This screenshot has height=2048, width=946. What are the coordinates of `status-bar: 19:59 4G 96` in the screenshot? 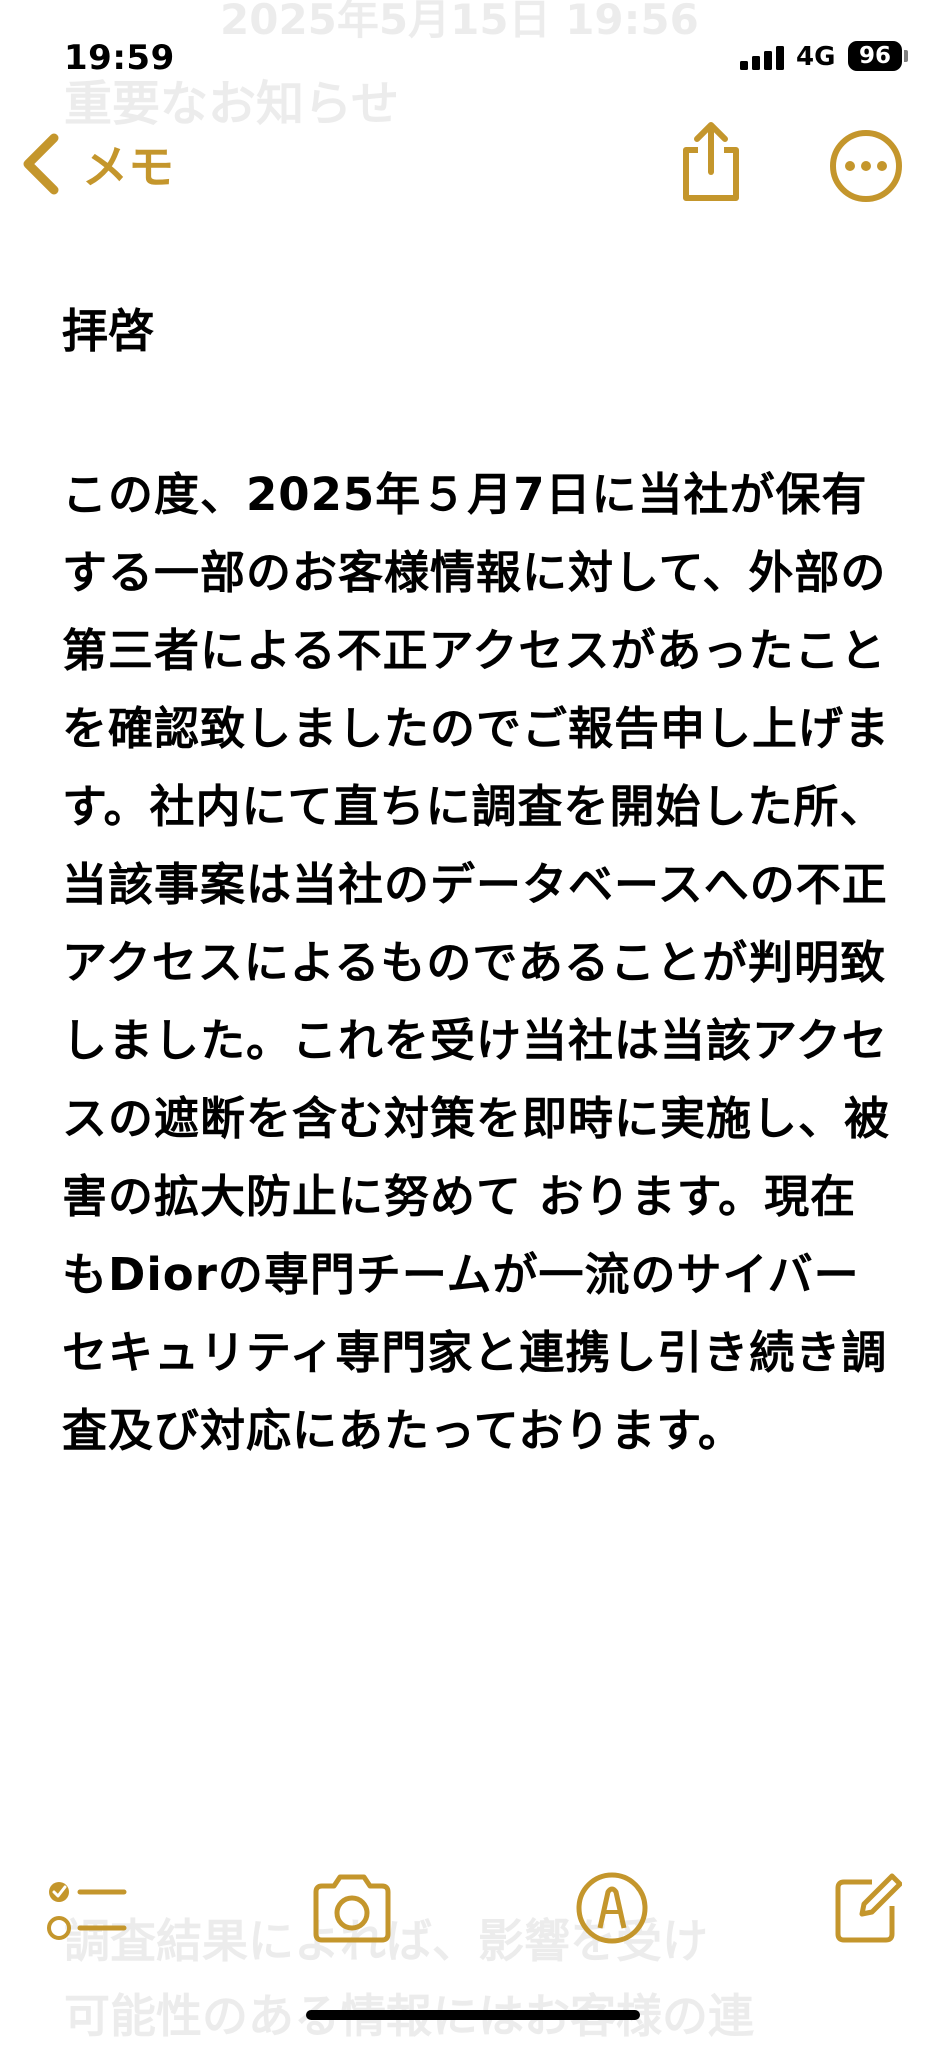 It's located at (473, 58).